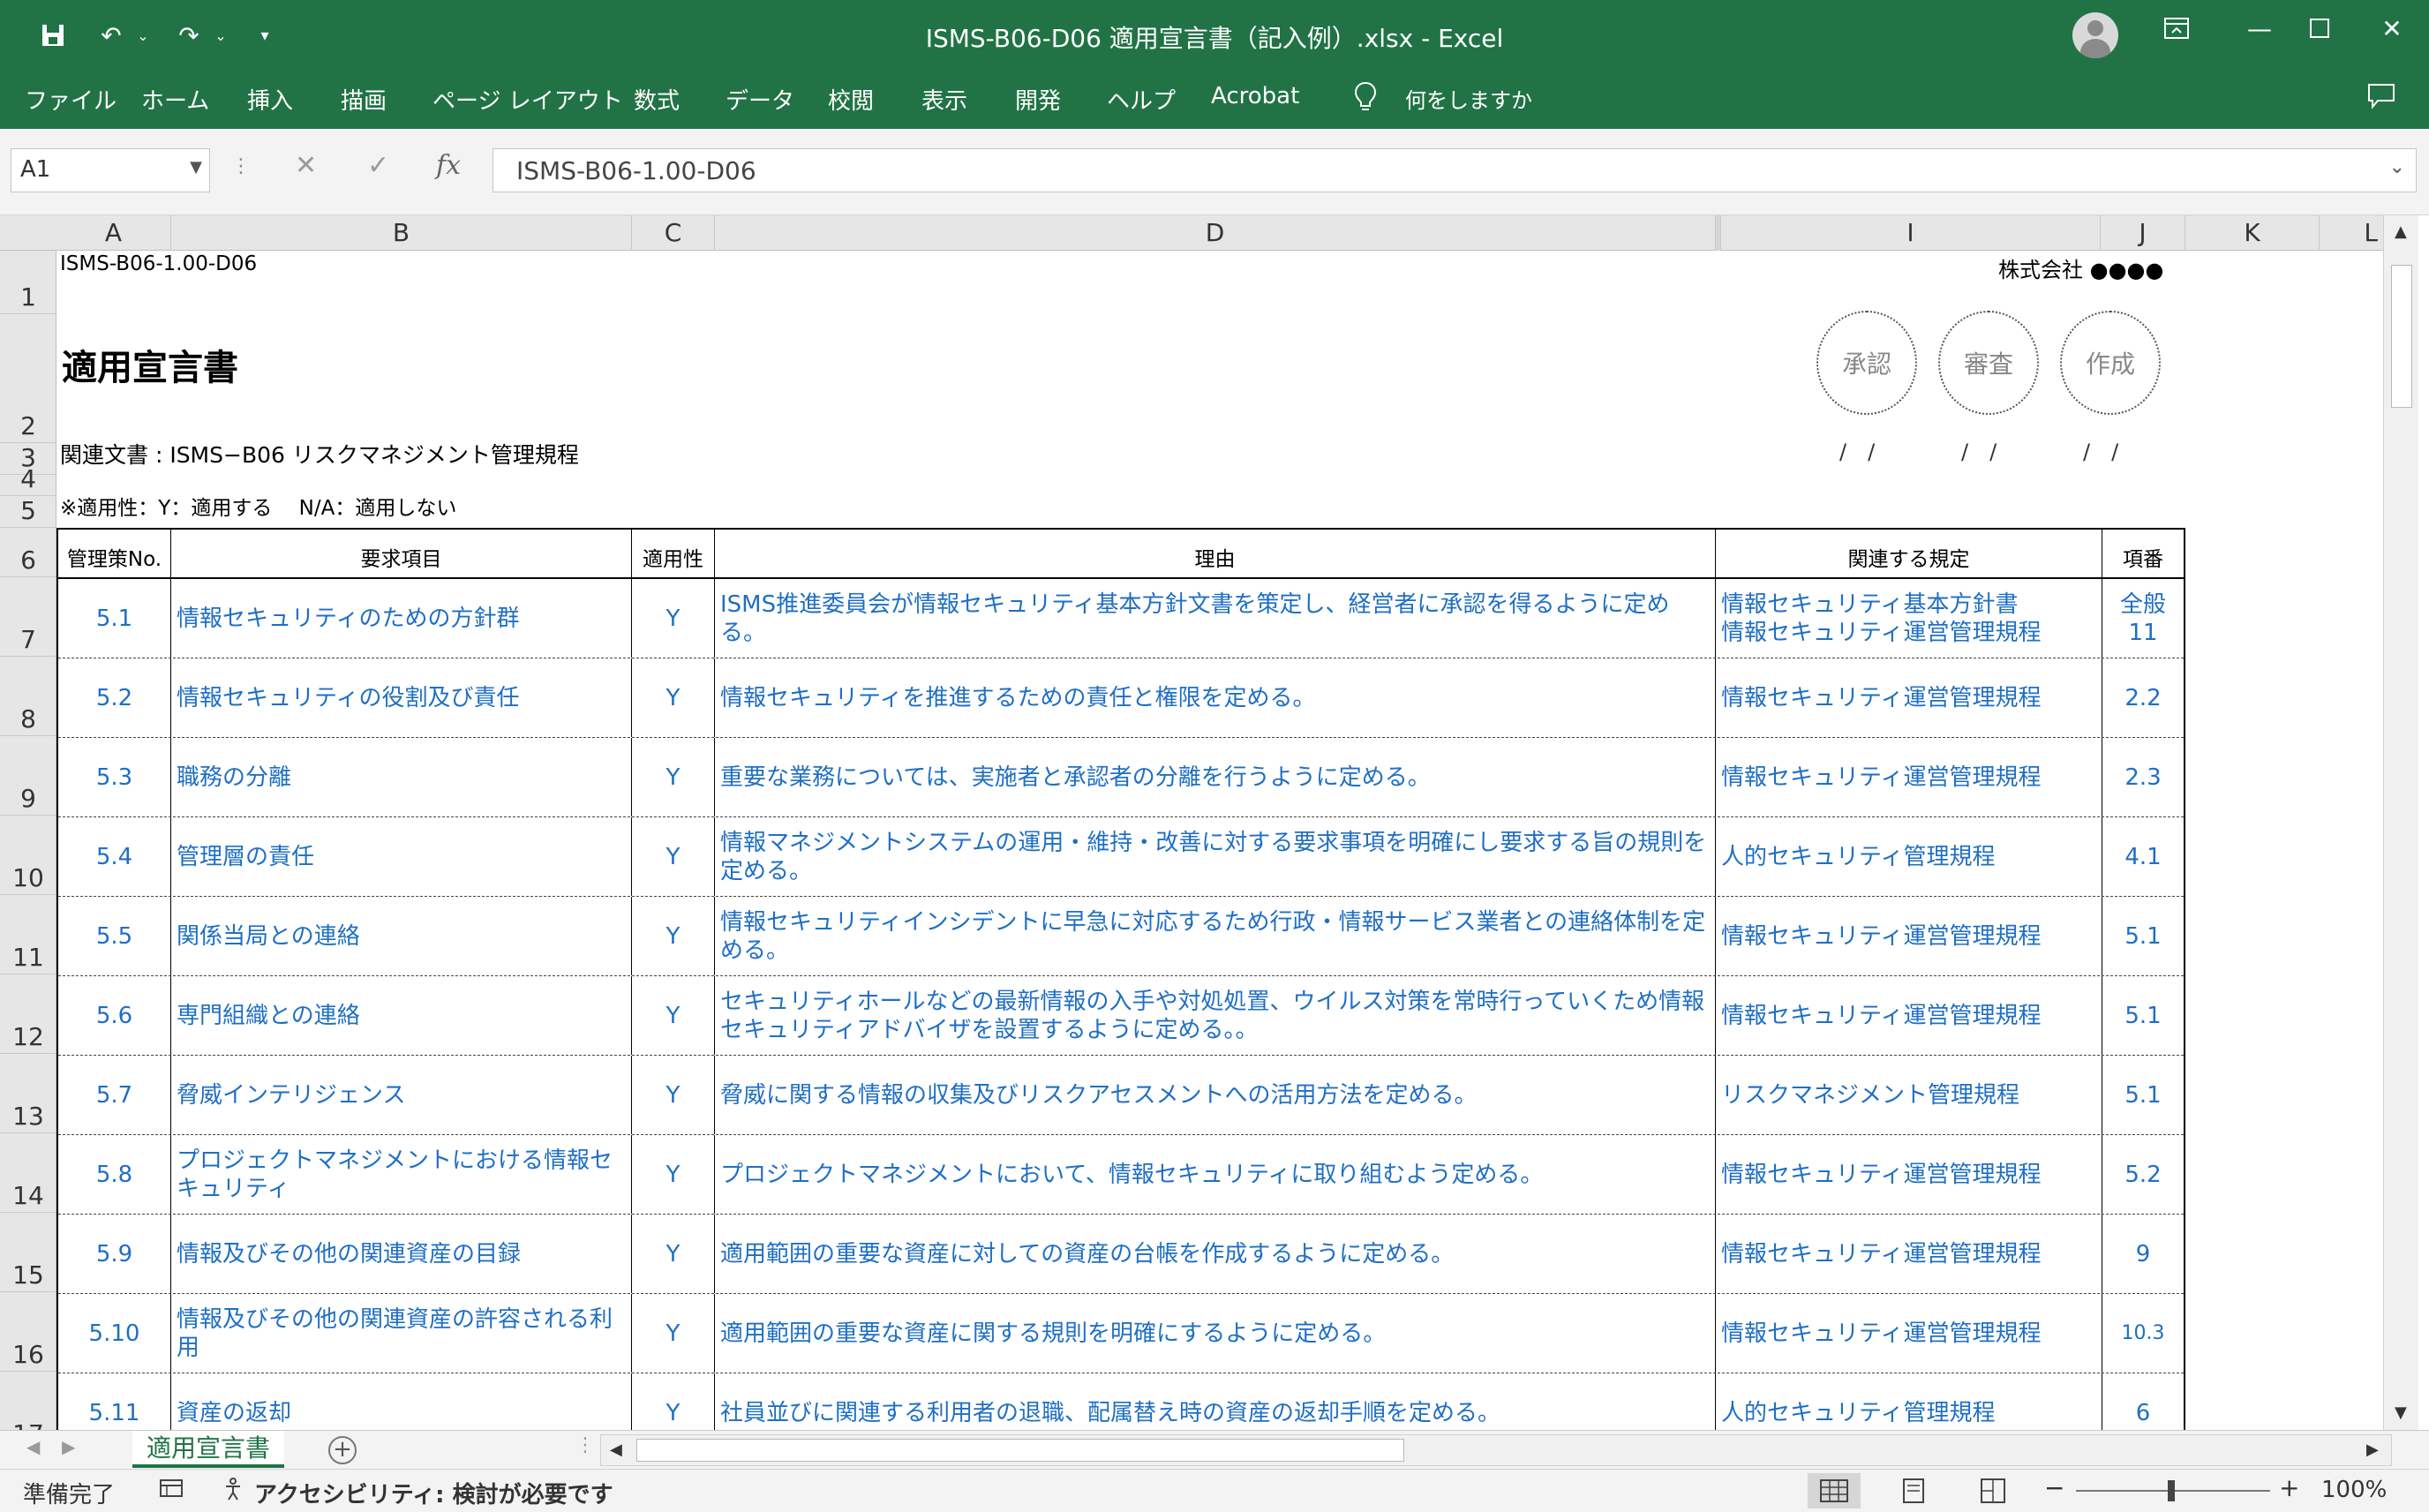 This screenshot has width=2429, height=1512. I want to click on column-header: D, so click(1215, 233).